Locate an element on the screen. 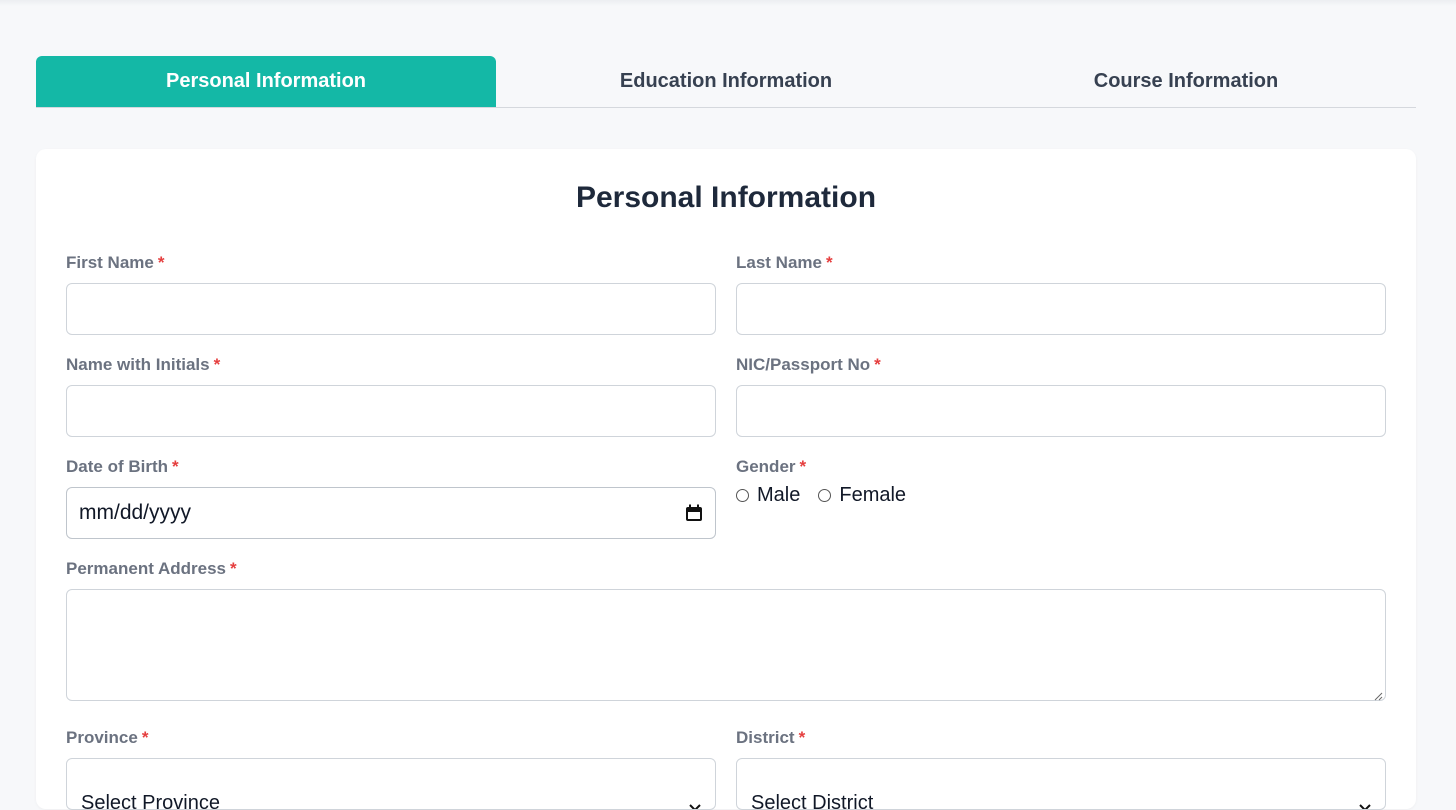 This screenshot has height=810, width=1456. province-field: Province * Select Province is located at coordinates (391, 769).